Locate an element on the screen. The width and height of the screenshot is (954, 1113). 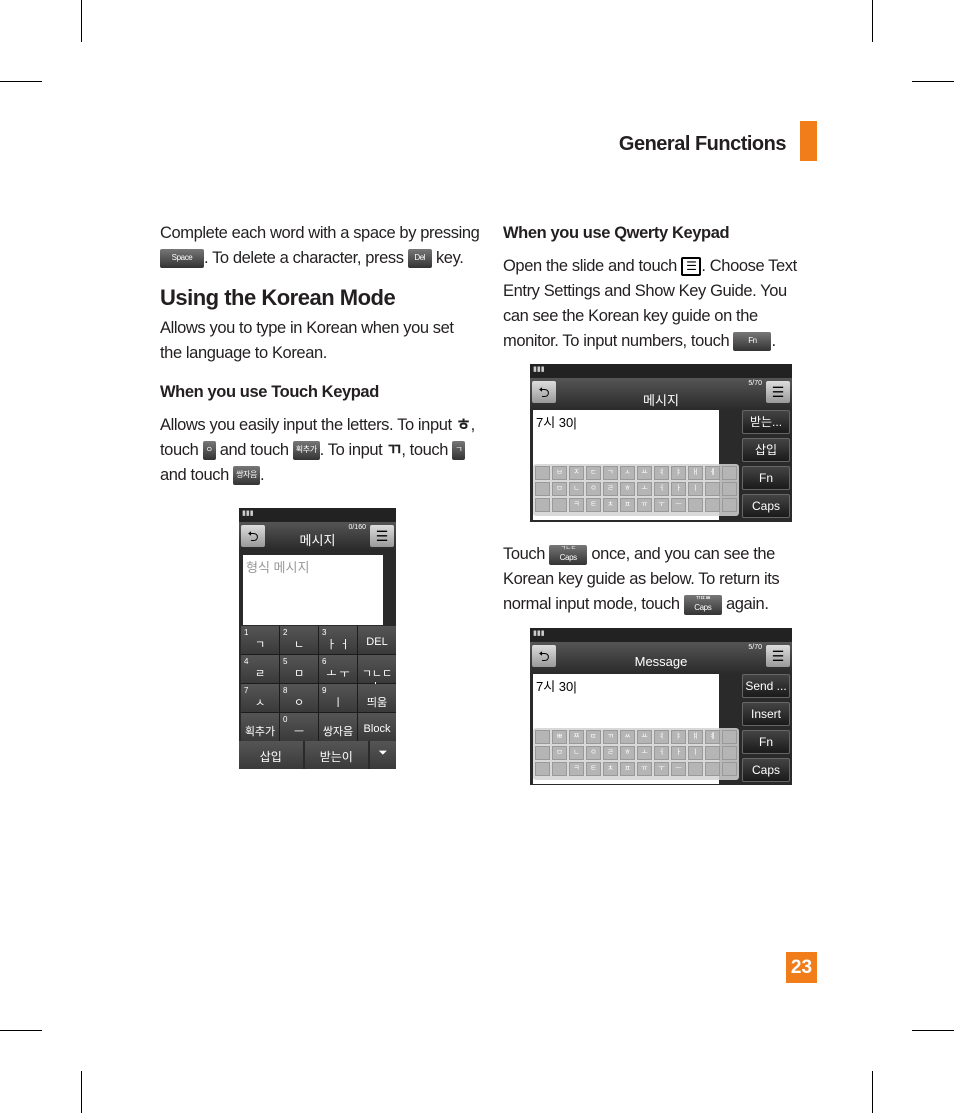
guide-key: ㄸ is located at coordinates (593, 737).